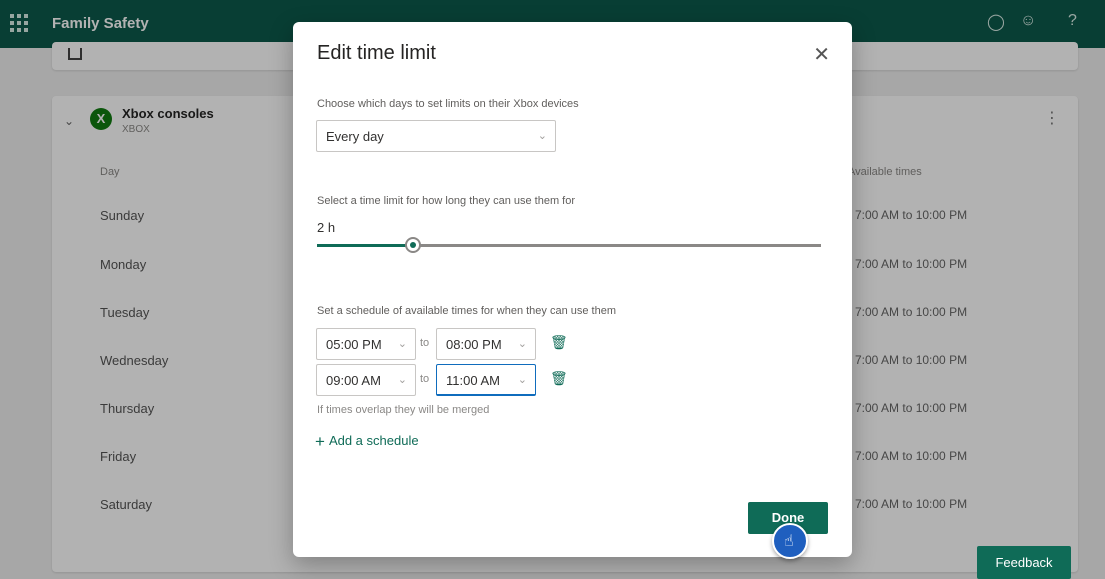 Image resolution: width=1105 pixels, height=579 pixels. I want to click on slider-fill, so click(365, 245).